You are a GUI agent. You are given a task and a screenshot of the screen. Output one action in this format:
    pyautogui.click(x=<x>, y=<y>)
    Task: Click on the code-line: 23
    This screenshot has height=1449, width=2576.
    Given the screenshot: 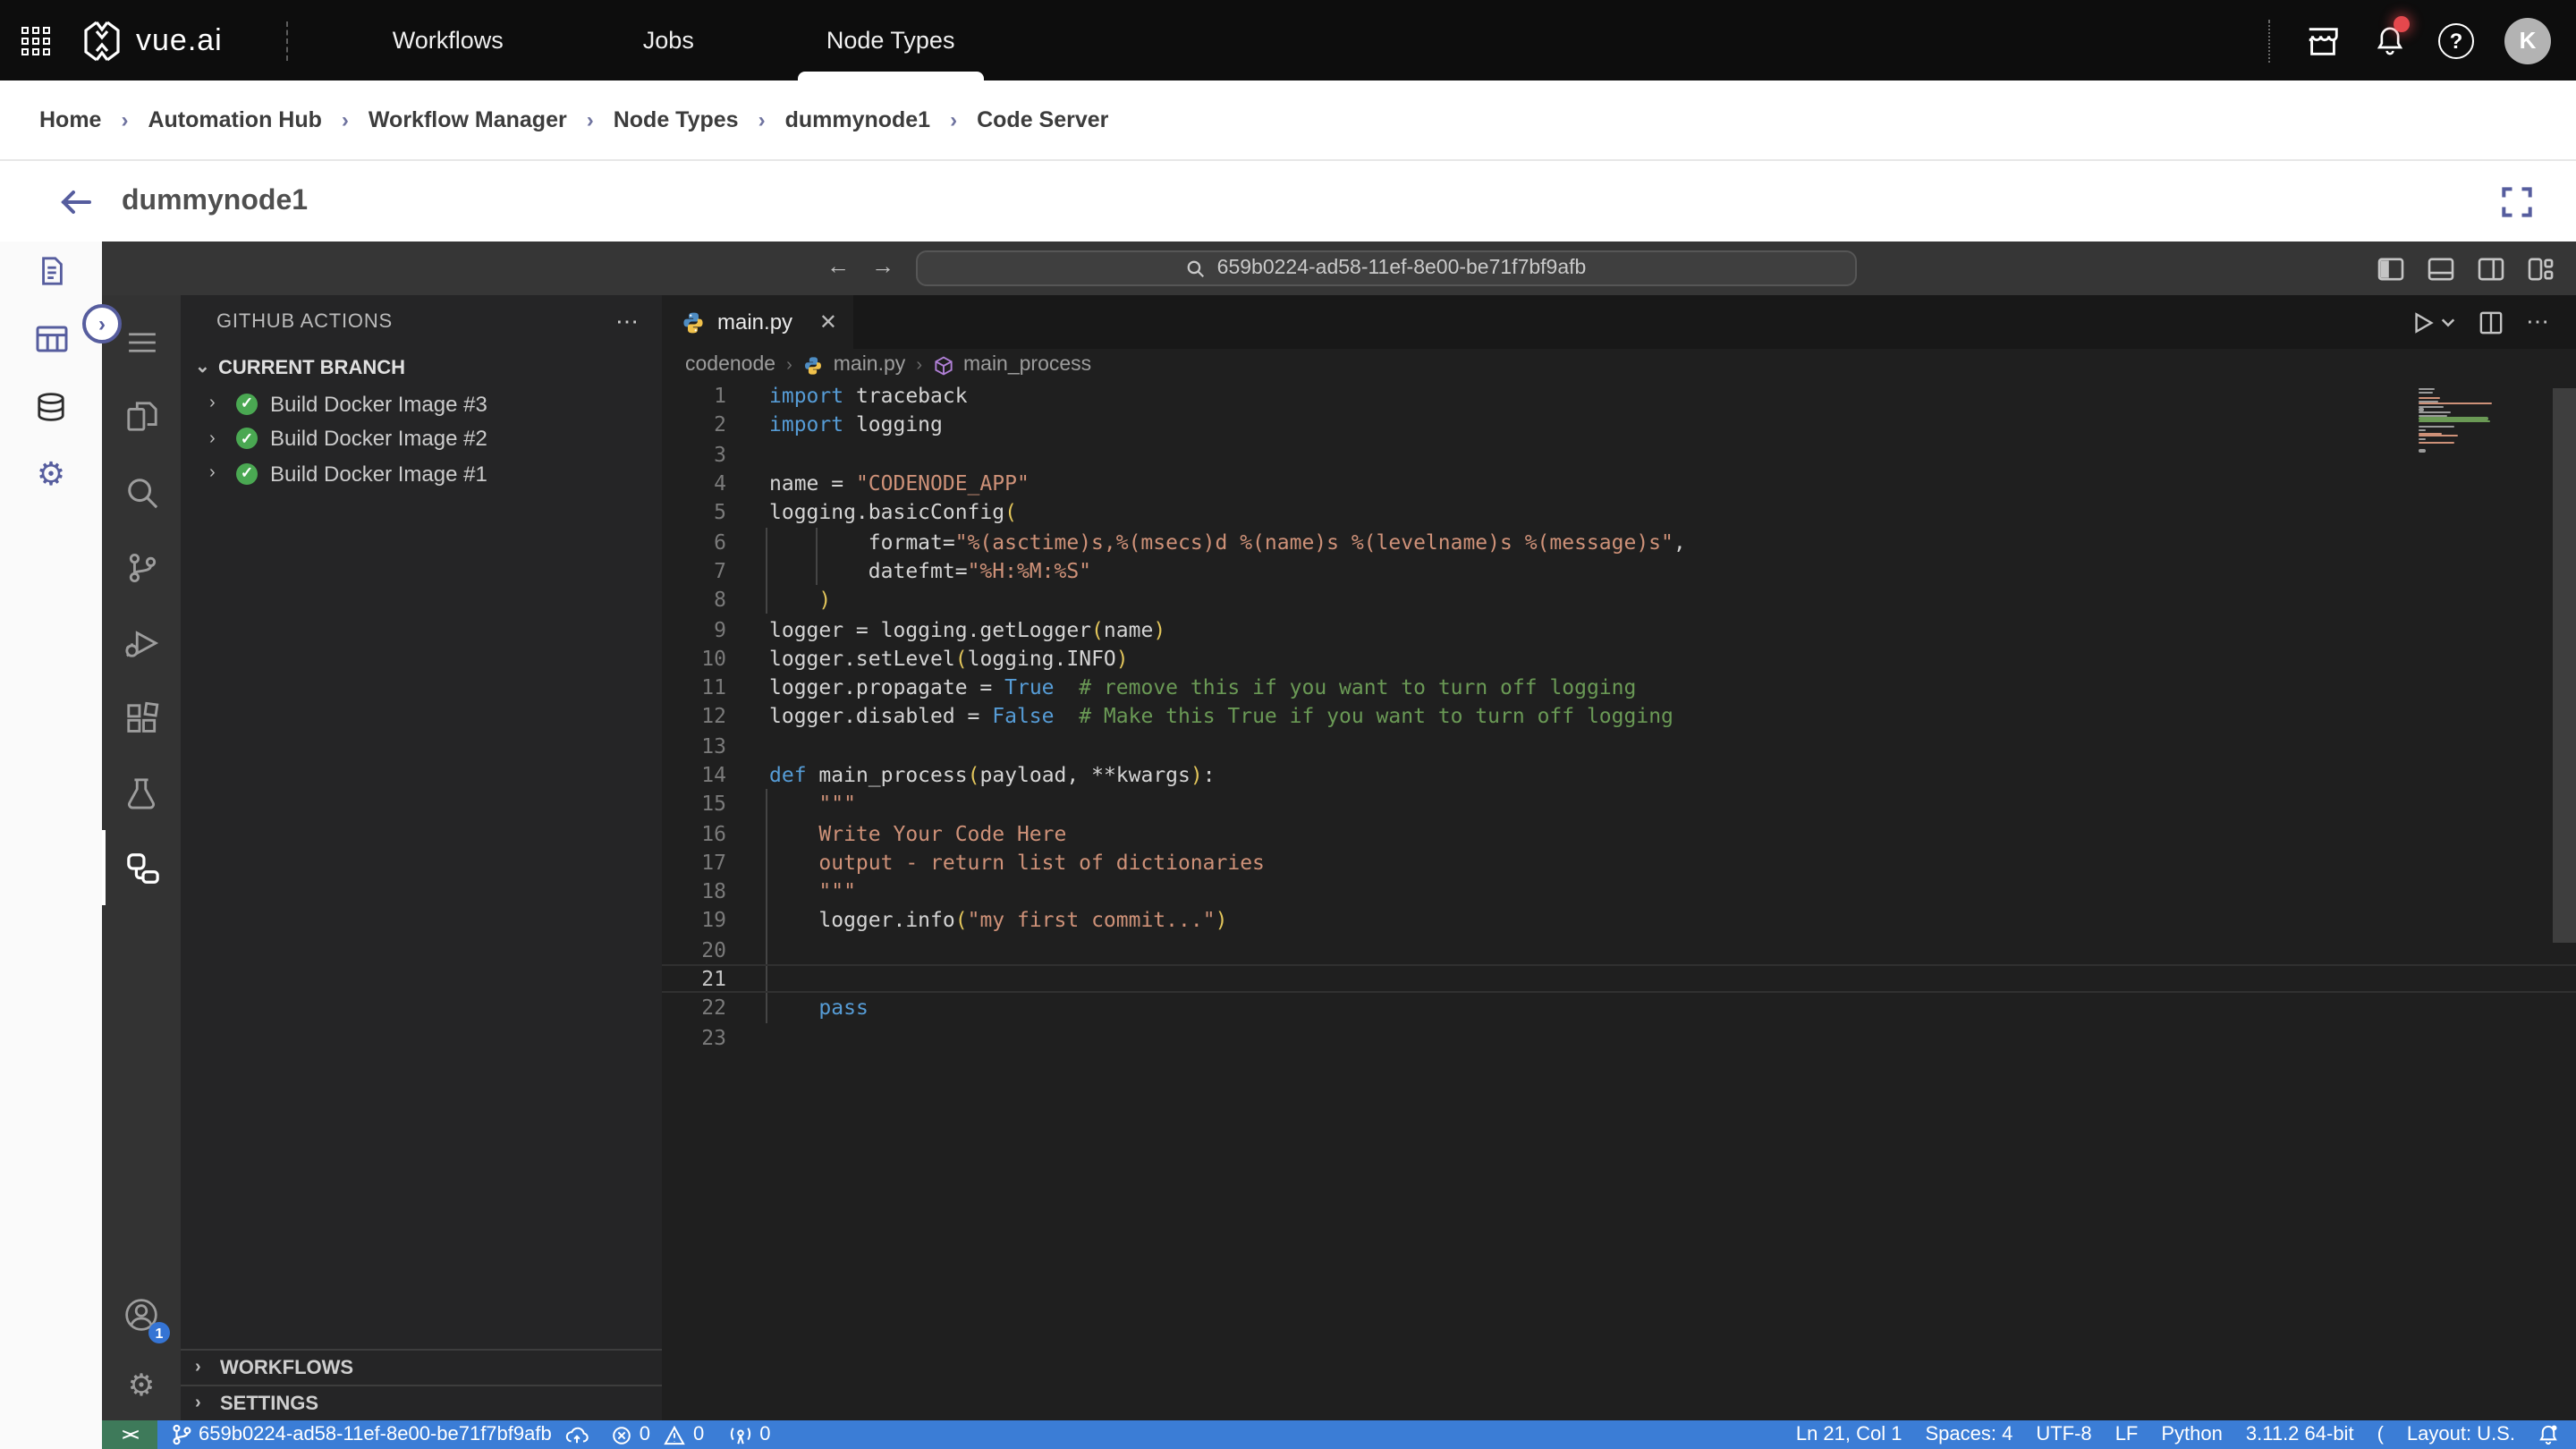 What is the action you would take?
    pyautogui.click(x=1619, y=1037)
    